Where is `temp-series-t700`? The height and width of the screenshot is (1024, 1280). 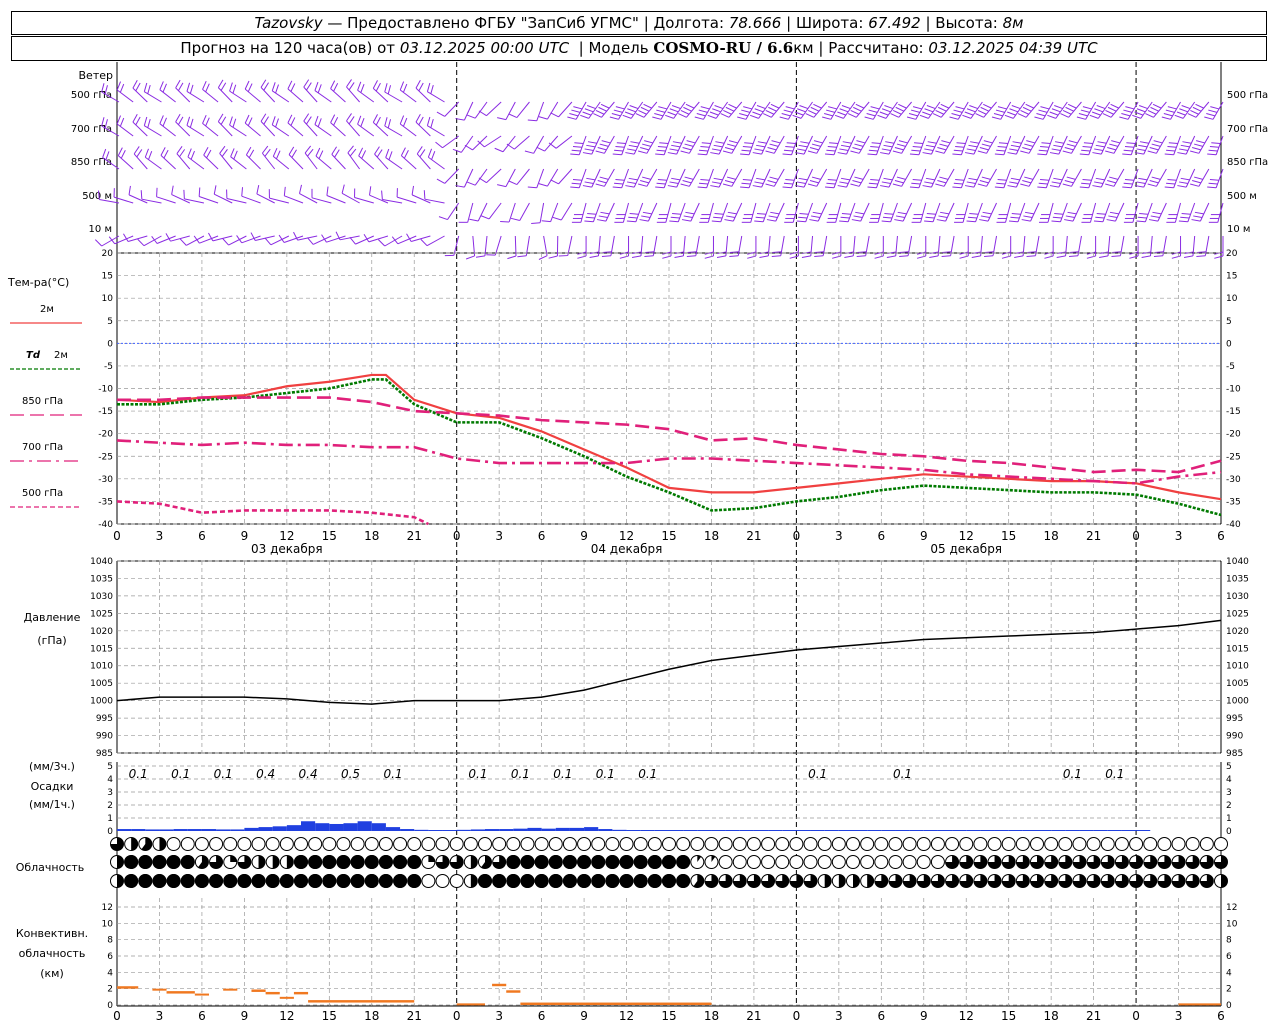
temp-series-t700 is located at coordinates (669, 462).